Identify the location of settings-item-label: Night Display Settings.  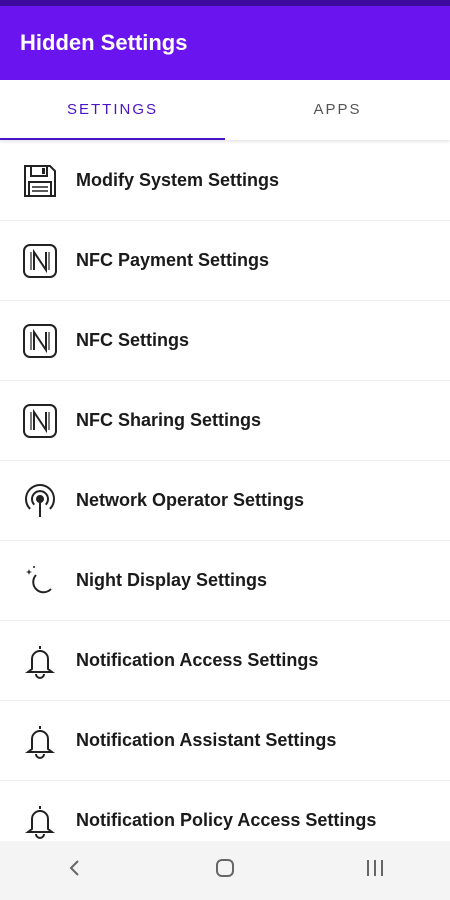
(172, 580).